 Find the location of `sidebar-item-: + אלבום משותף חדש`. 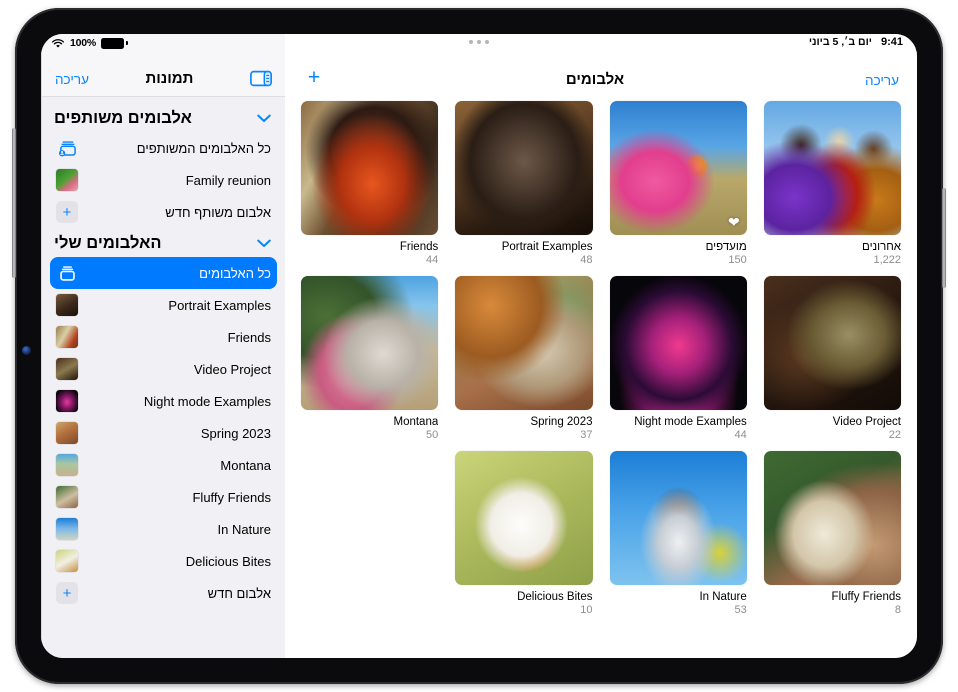

sidebar-item-: + אלבום משותף חדש is located at coordinates (163, 212).